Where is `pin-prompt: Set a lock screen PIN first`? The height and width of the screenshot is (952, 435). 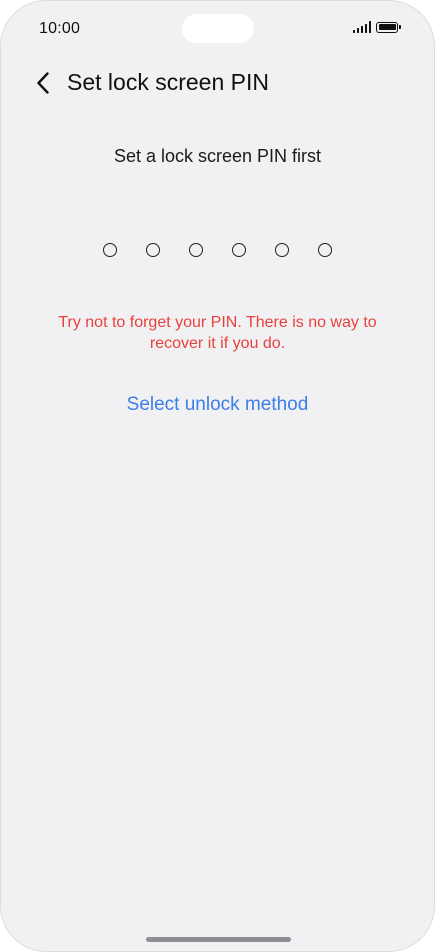 pin-prompt: Set a lock screen PIN first is located at coordinates (217, 156).